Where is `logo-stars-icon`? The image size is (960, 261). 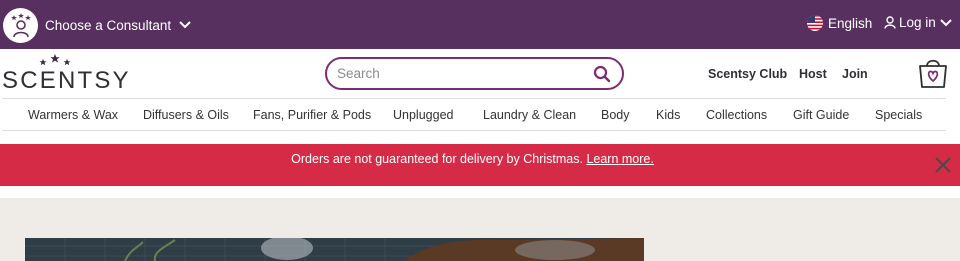
logo-stars-icon is located at coordinates (55, 60).